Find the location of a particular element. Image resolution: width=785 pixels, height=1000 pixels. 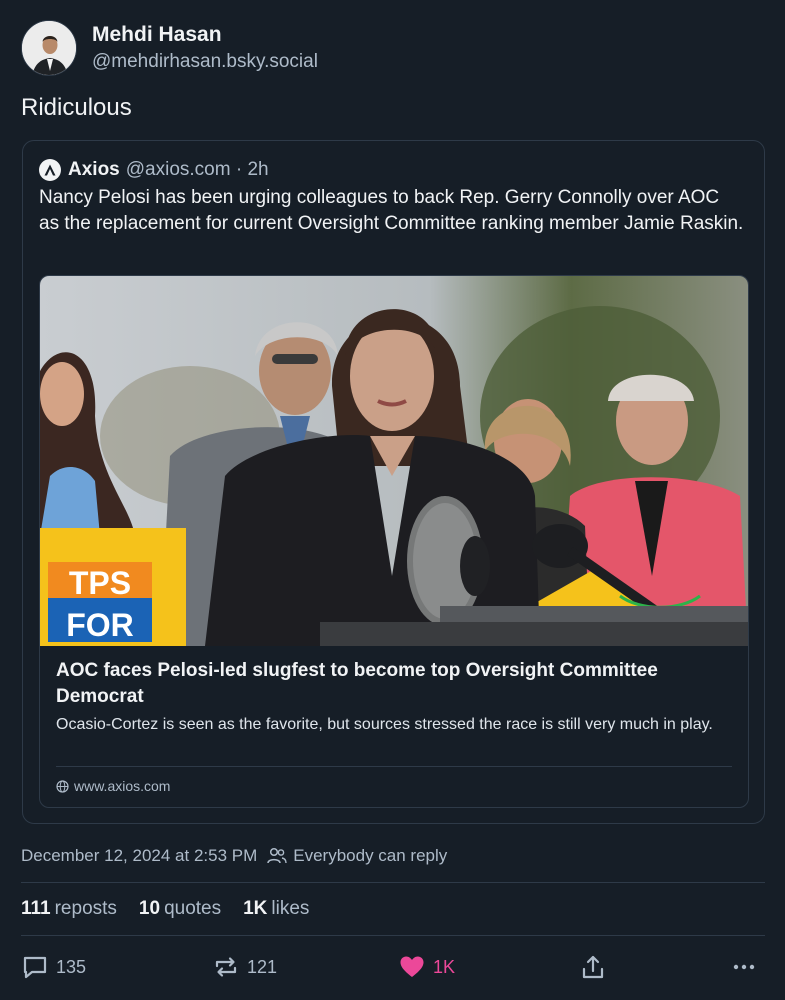

quoted-post-header: Axios @axios.com · 2h is located at coordinates (154, 170).